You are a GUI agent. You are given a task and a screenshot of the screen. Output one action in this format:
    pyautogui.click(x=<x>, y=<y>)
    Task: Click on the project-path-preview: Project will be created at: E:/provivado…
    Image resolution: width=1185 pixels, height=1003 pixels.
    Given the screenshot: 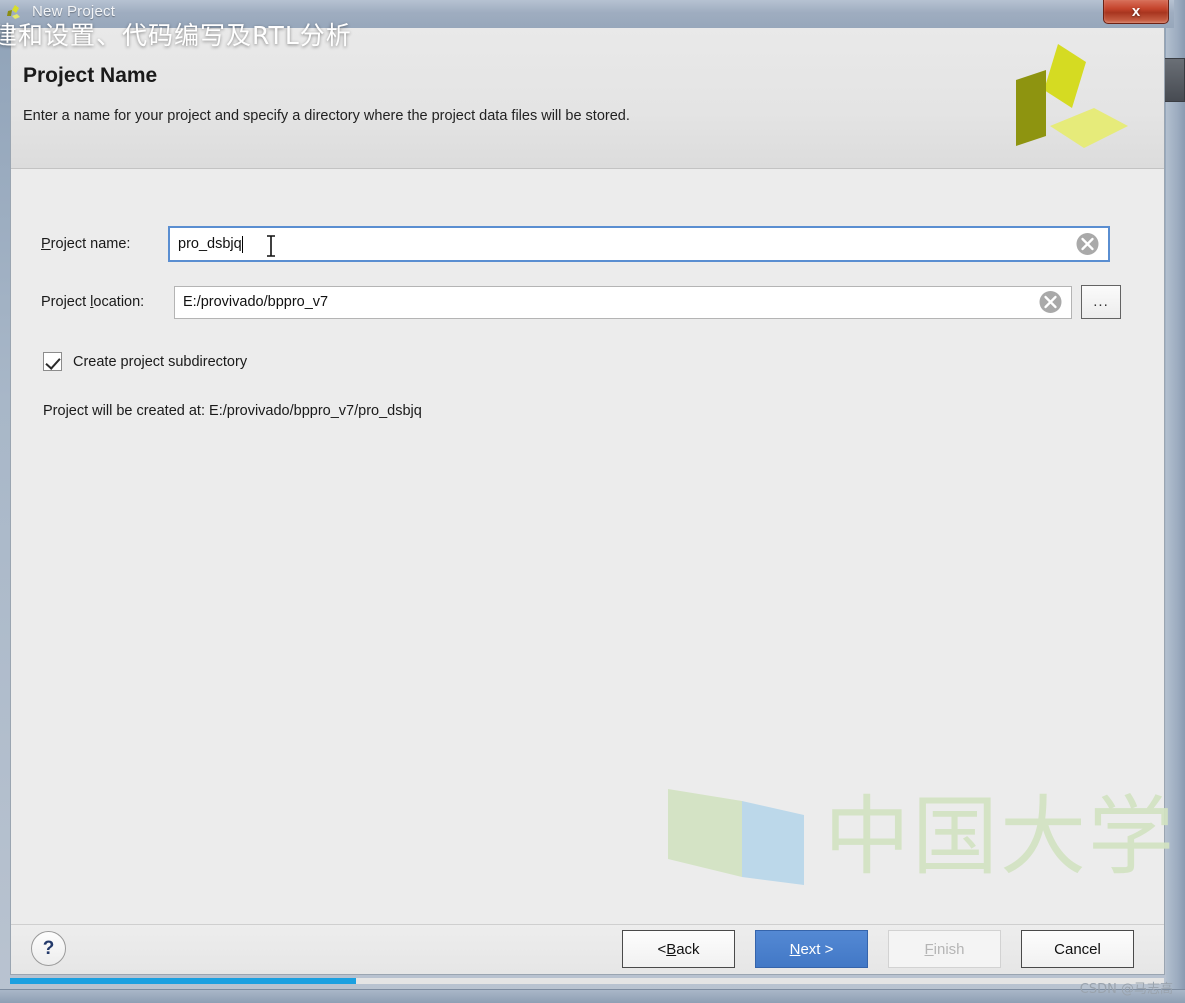 What is the action you would take?
    pyautogui.click(x=232, y=411)
    